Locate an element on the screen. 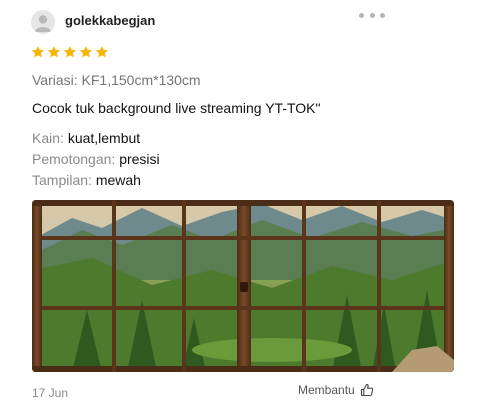  attribute-key: Pemotongan: is located at coordinates (74, 159).